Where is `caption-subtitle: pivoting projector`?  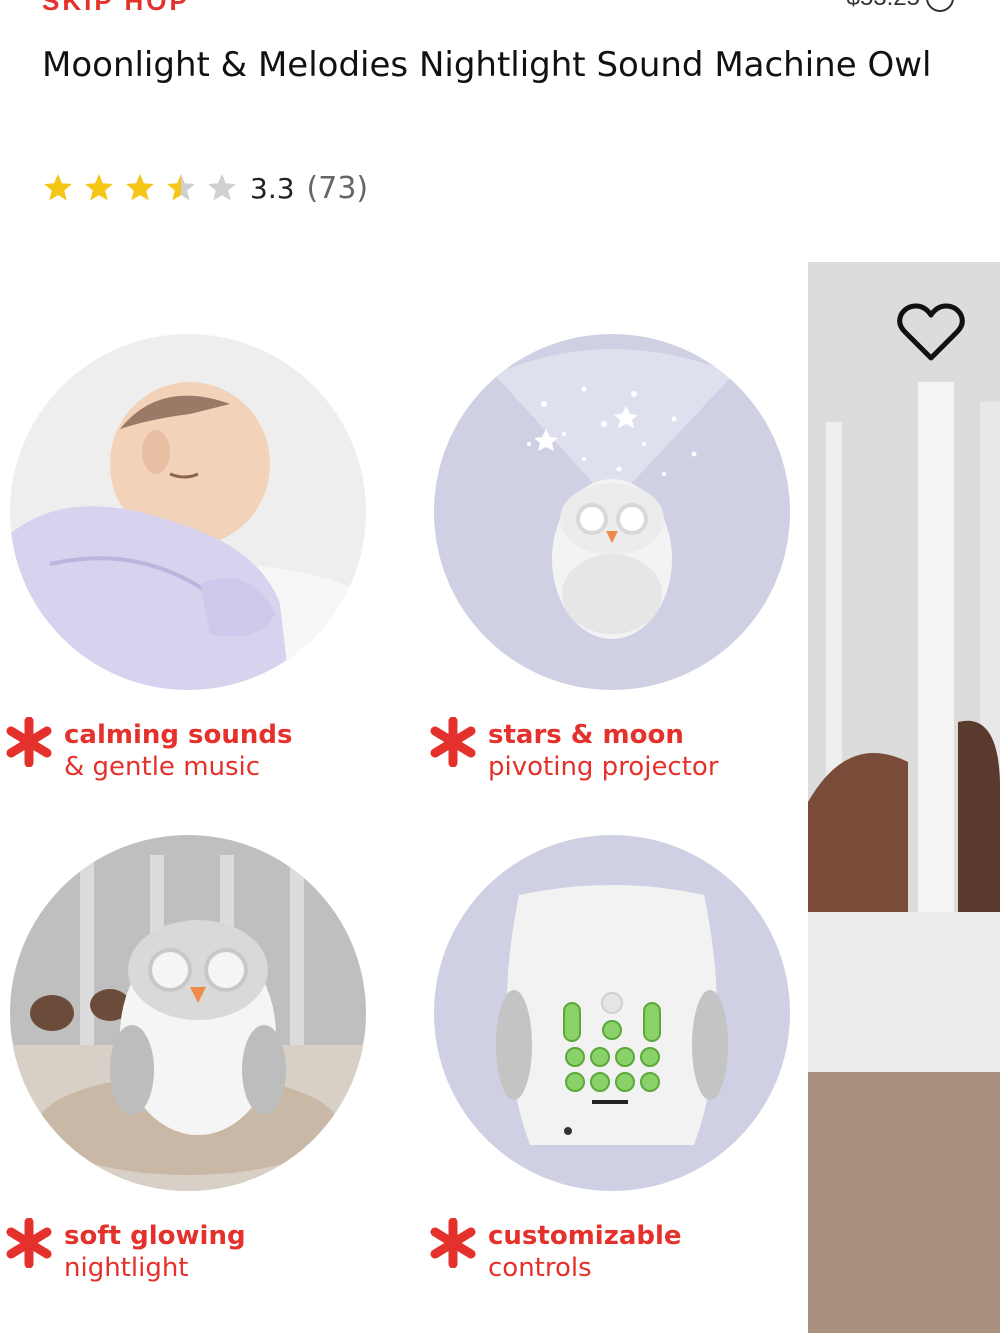
caption-subtitle: pivoting projector is located at coordinates (603, 767).